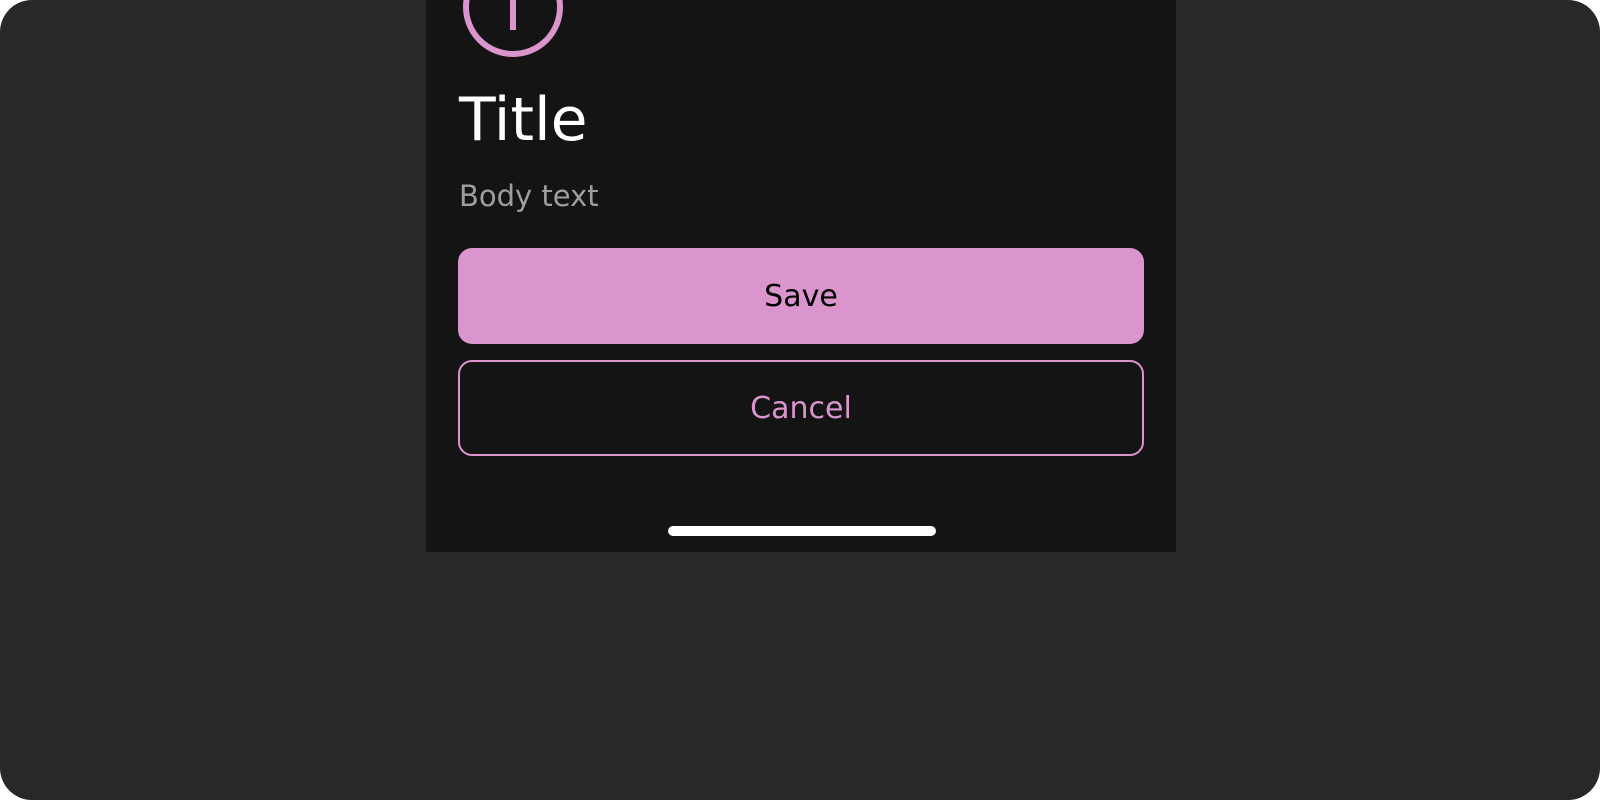  I want to click on save-button: Save, so click(801, 296).